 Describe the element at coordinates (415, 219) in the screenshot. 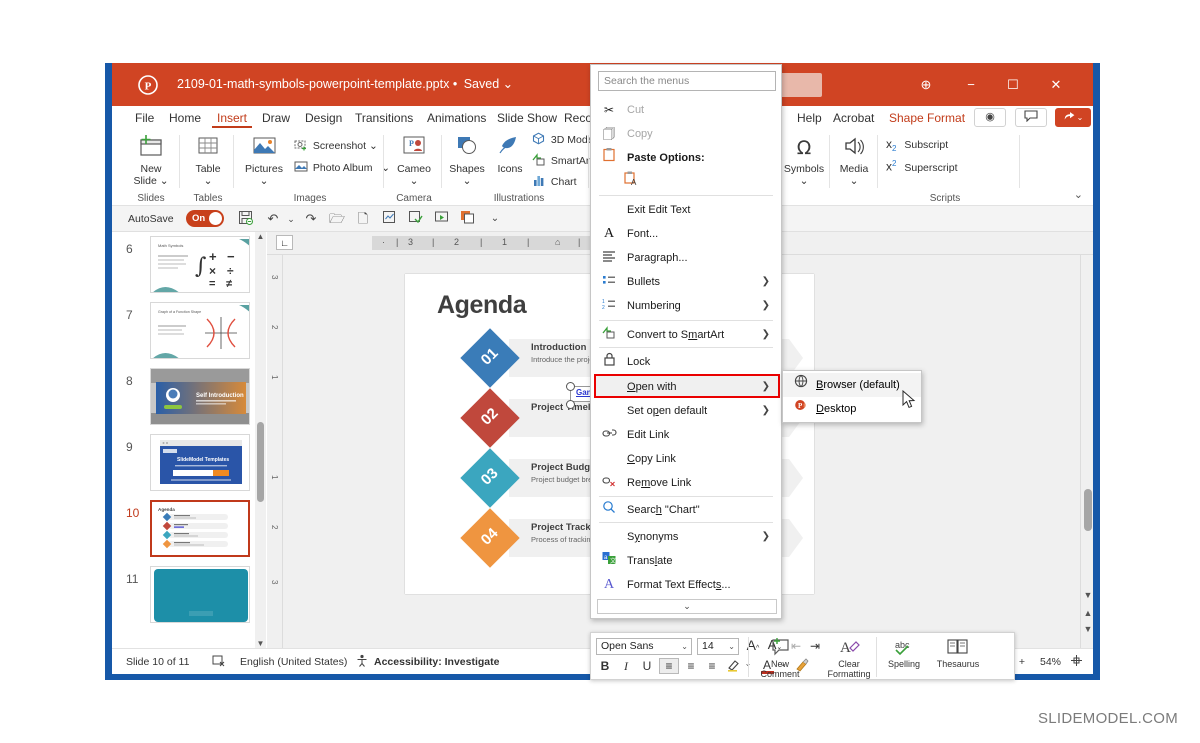

I see `spelling-check-icon` at that location.